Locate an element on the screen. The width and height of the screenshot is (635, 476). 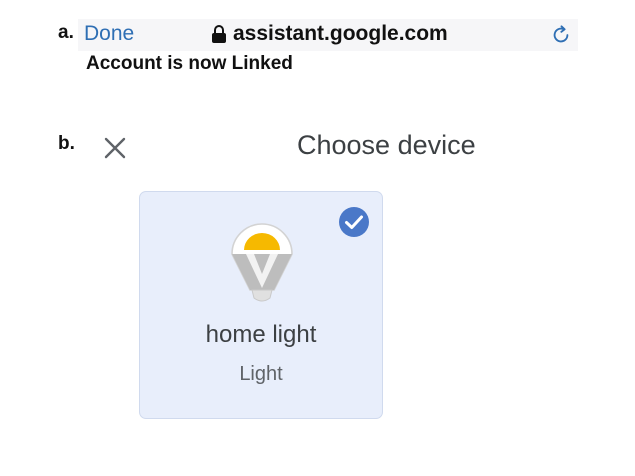
done-button: Done is located at coordinates (109, 34).